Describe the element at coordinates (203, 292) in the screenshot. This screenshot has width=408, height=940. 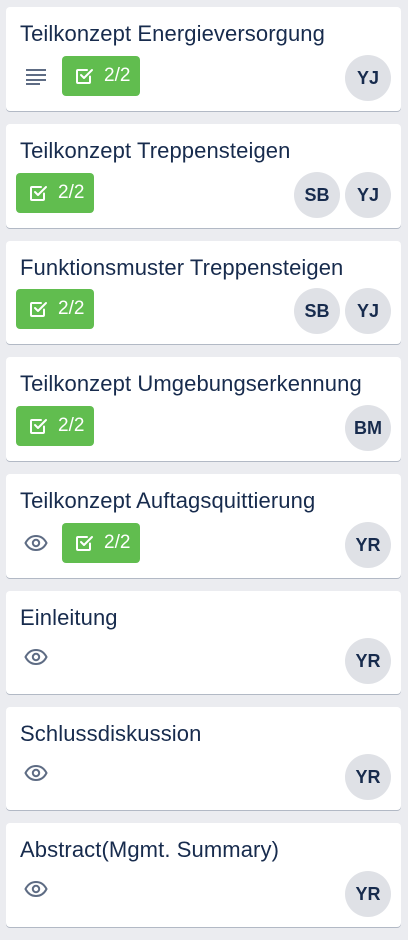
I see `card-funktionsmuster-treppensteigen: Funktionsmuster Treppensteigen 2/2 YJ SB` at that location.